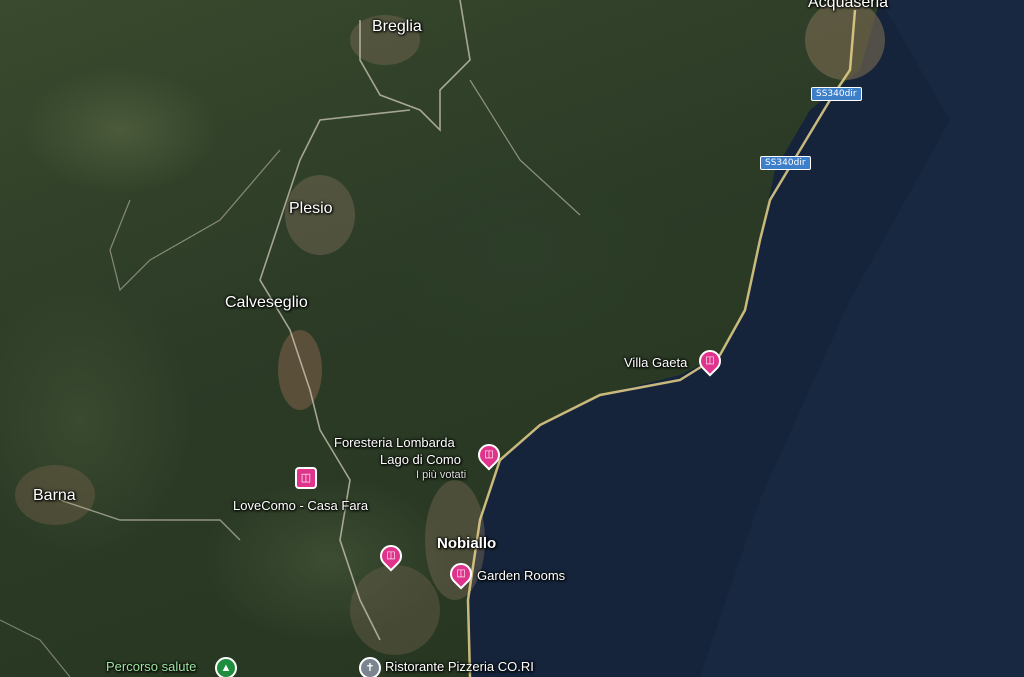 This screenshot has height=677, width=1024. Describe the element at coordinates (521, 575) in the screenshot. I see `poi-garden-rooms-label: Garden Rooms` at that location.